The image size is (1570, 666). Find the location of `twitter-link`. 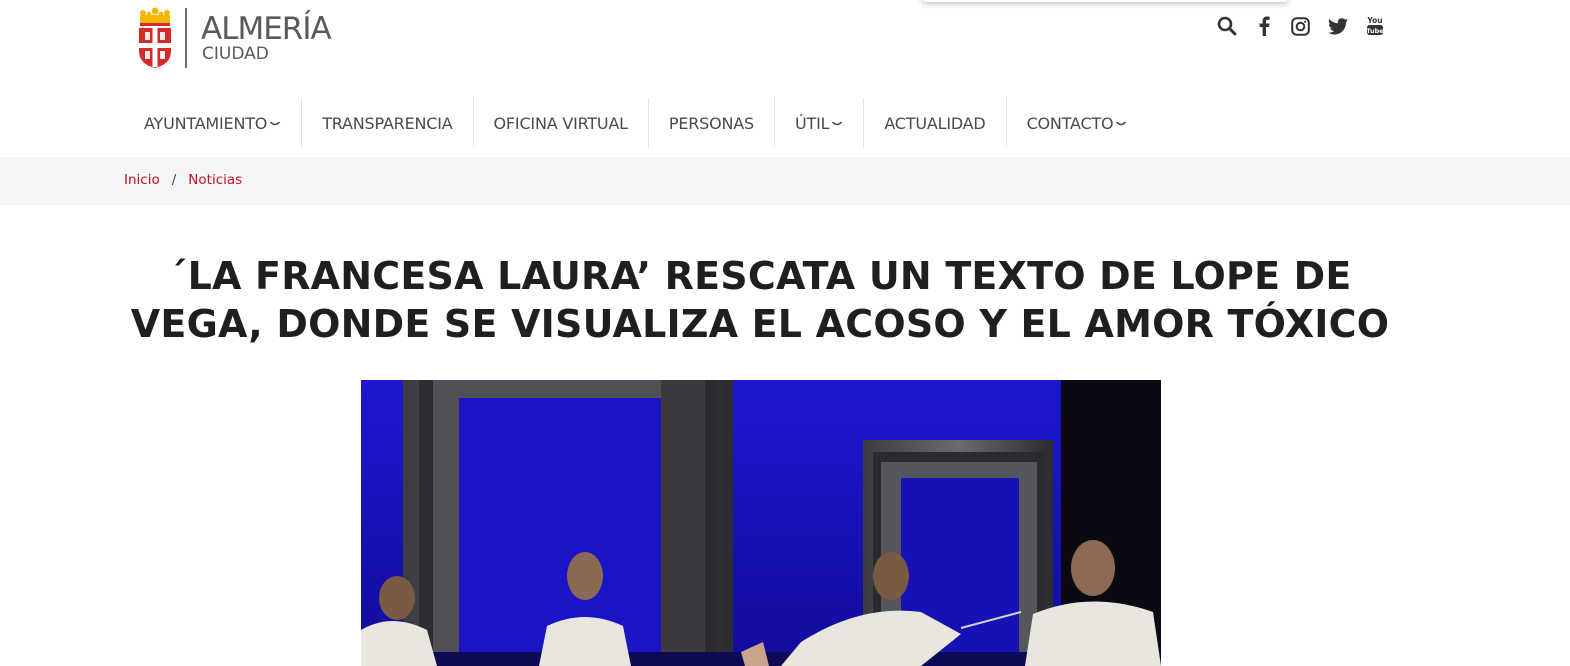

twitter-link is located at coordinates (1337, 26).